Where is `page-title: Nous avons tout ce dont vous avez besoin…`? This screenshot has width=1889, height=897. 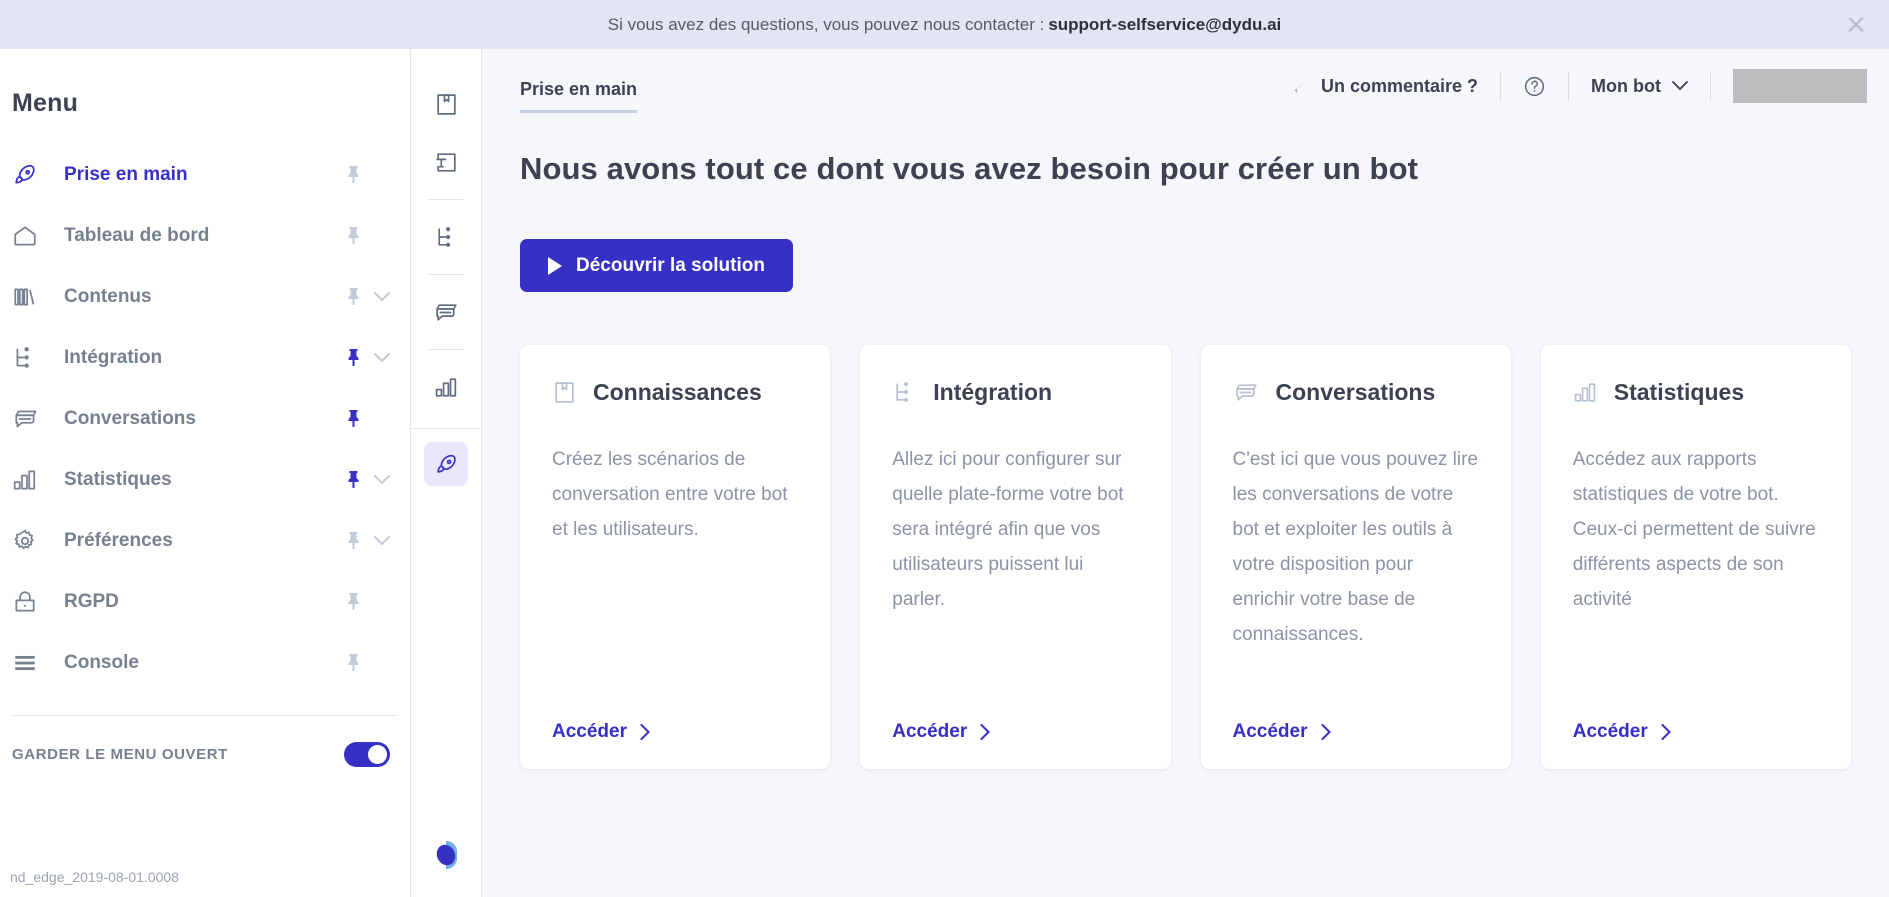 page-title: Nous avons tout ce dont vous avez besoin… is located at coordinates (969, 168).